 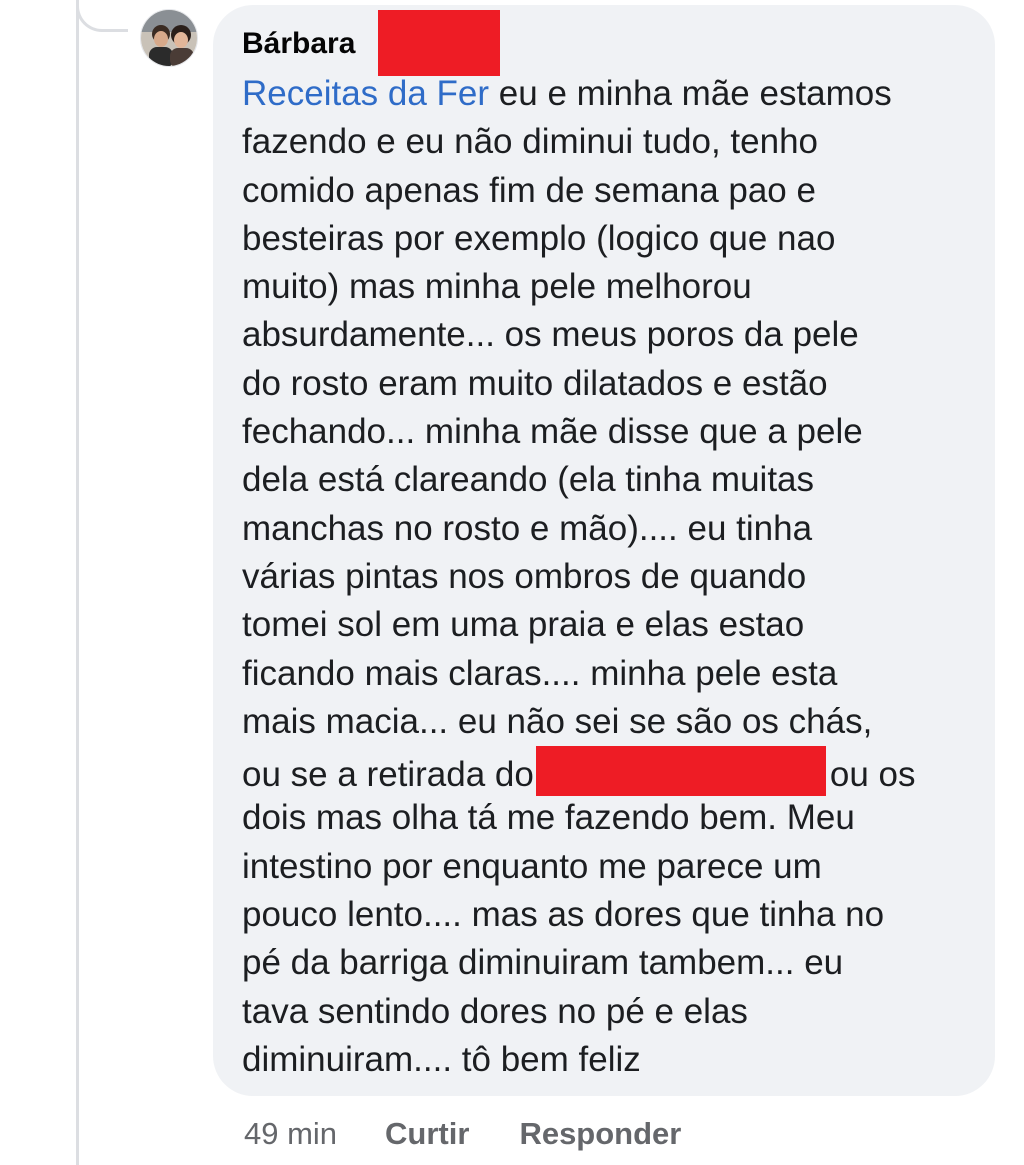 What do you see at coordinates (529, 190) in the screenshot?
I see `comment-line-3: comido apenas fim de semana pao e` at bounding box center [529, 190].